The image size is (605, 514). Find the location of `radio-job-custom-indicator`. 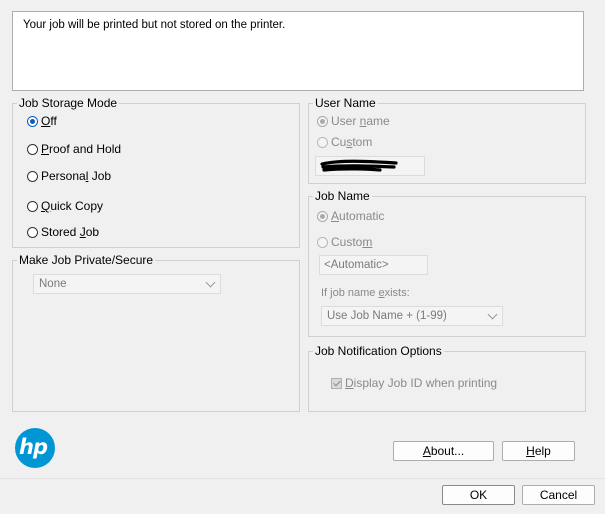

radio-job-custom-indicator is located at coordinates (322, 242).